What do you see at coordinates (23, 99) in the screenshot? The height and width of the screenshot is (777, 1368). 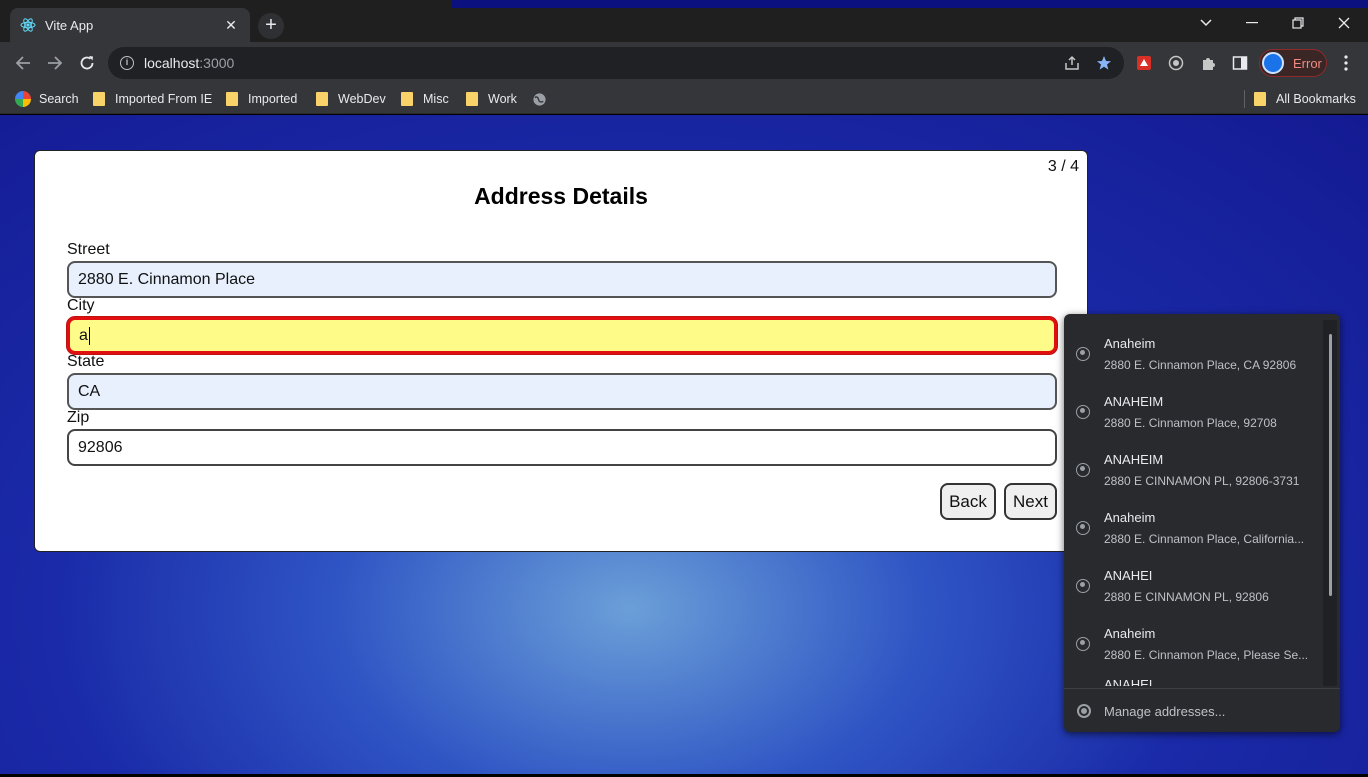 I see `google-icon` at bounding box center [23, 99].